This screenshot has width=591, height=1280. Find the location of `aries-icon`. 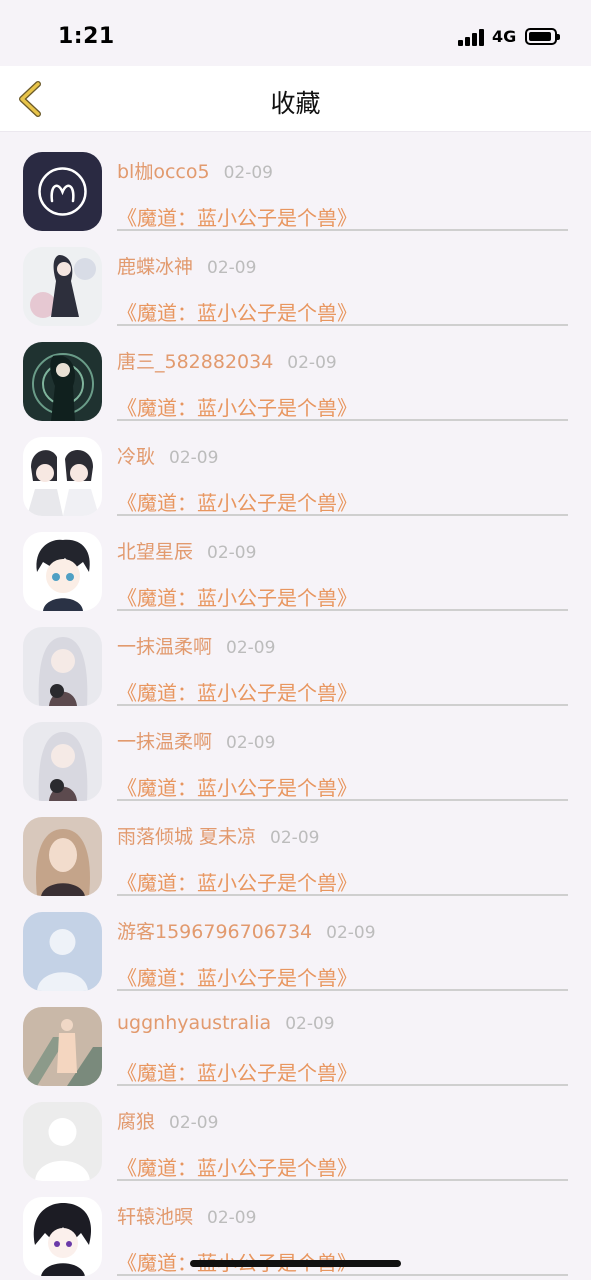

aries-icon is located at coordinates (62, 191).